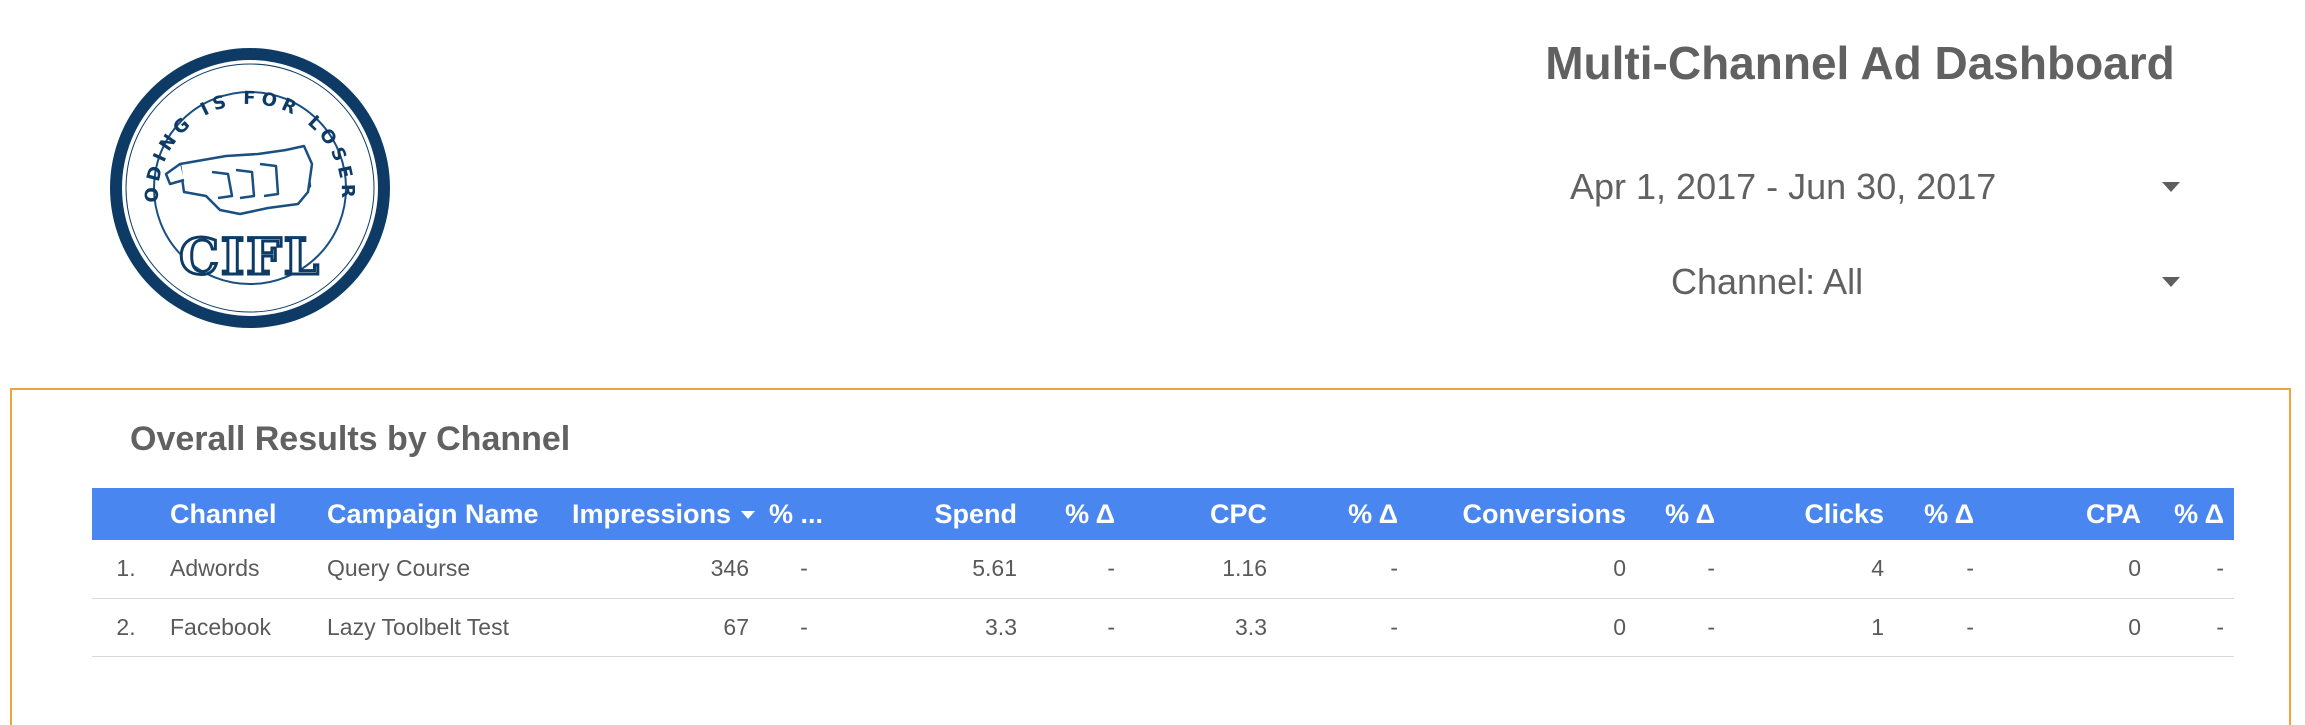 This screenshot has width=2305, height=725. Describe the element at coordinates (126, 514) in the screenshot. I see `column-header-index` at that location.